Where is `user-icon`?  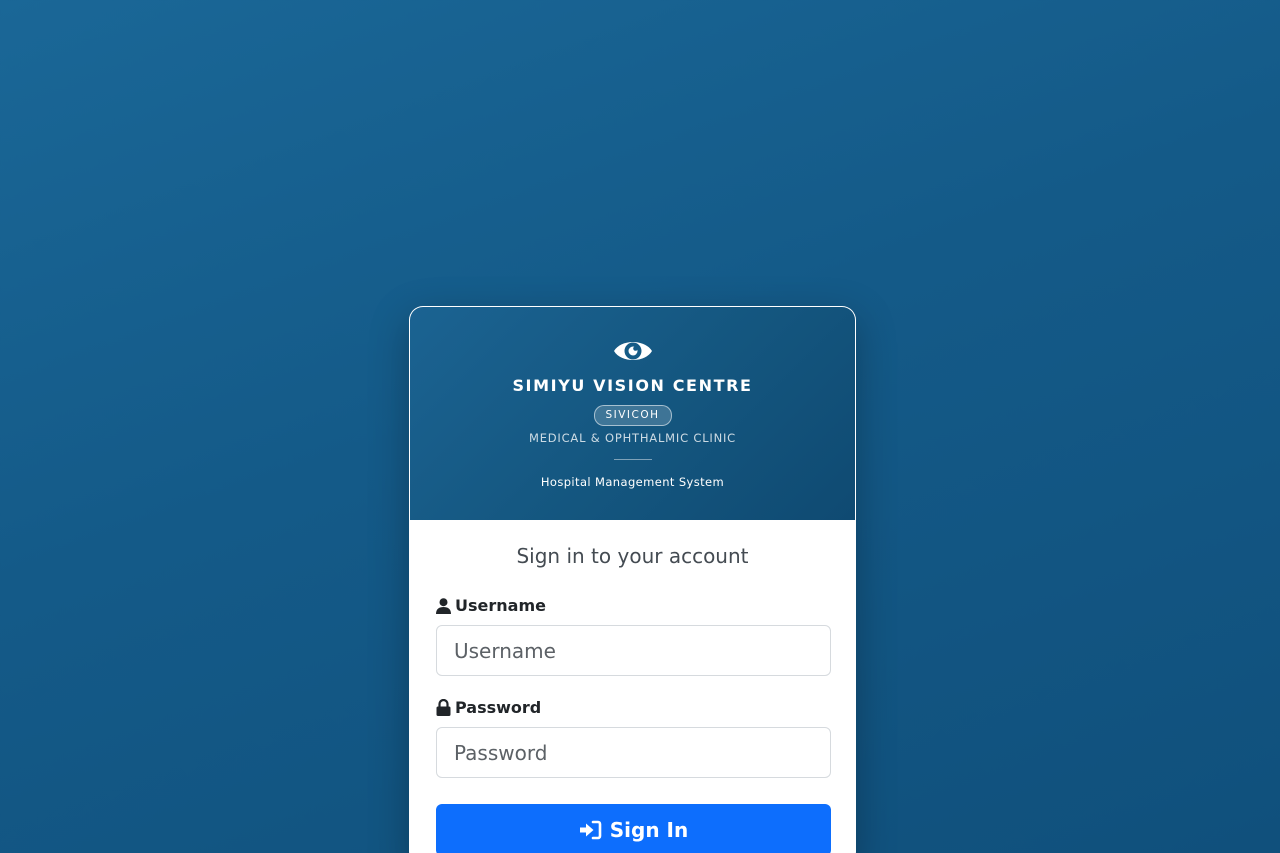 user-icon is located at coordinates (443, 605).